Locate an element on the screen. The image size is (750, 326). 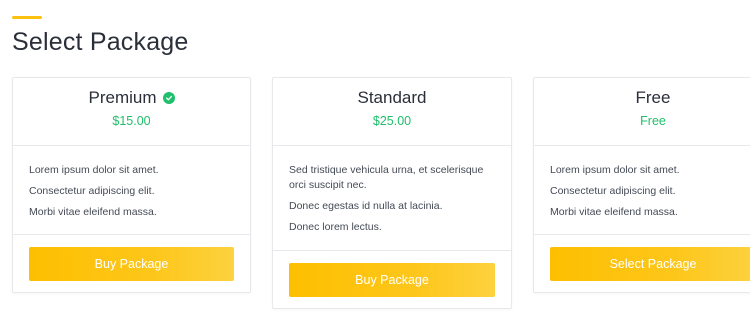
package-name: Free is located at coordinates (653, 97).